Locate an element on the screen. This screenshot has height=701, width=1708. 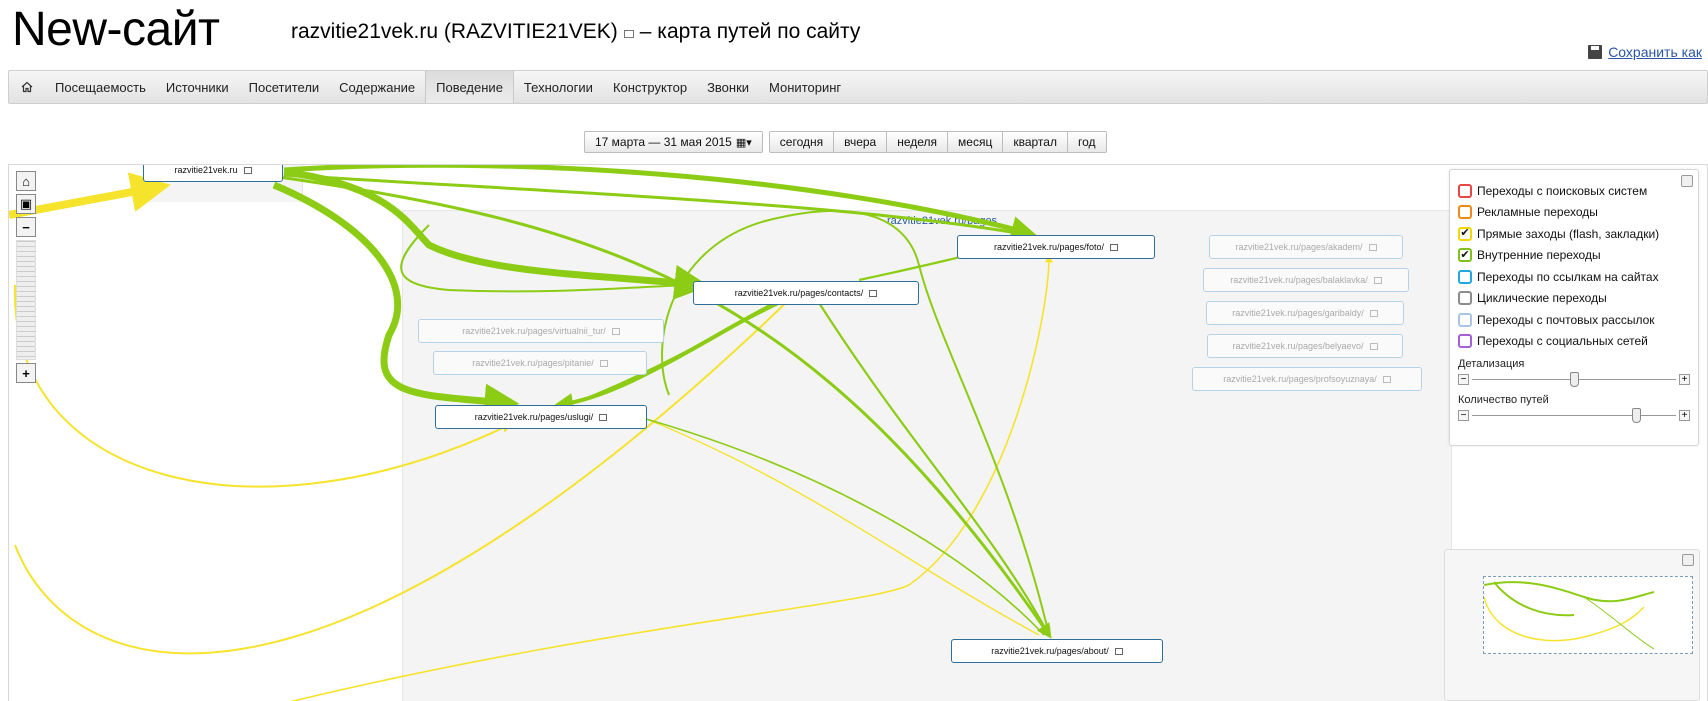
node-root: razvitie21vek.ru is located at coordinates (213, 173).